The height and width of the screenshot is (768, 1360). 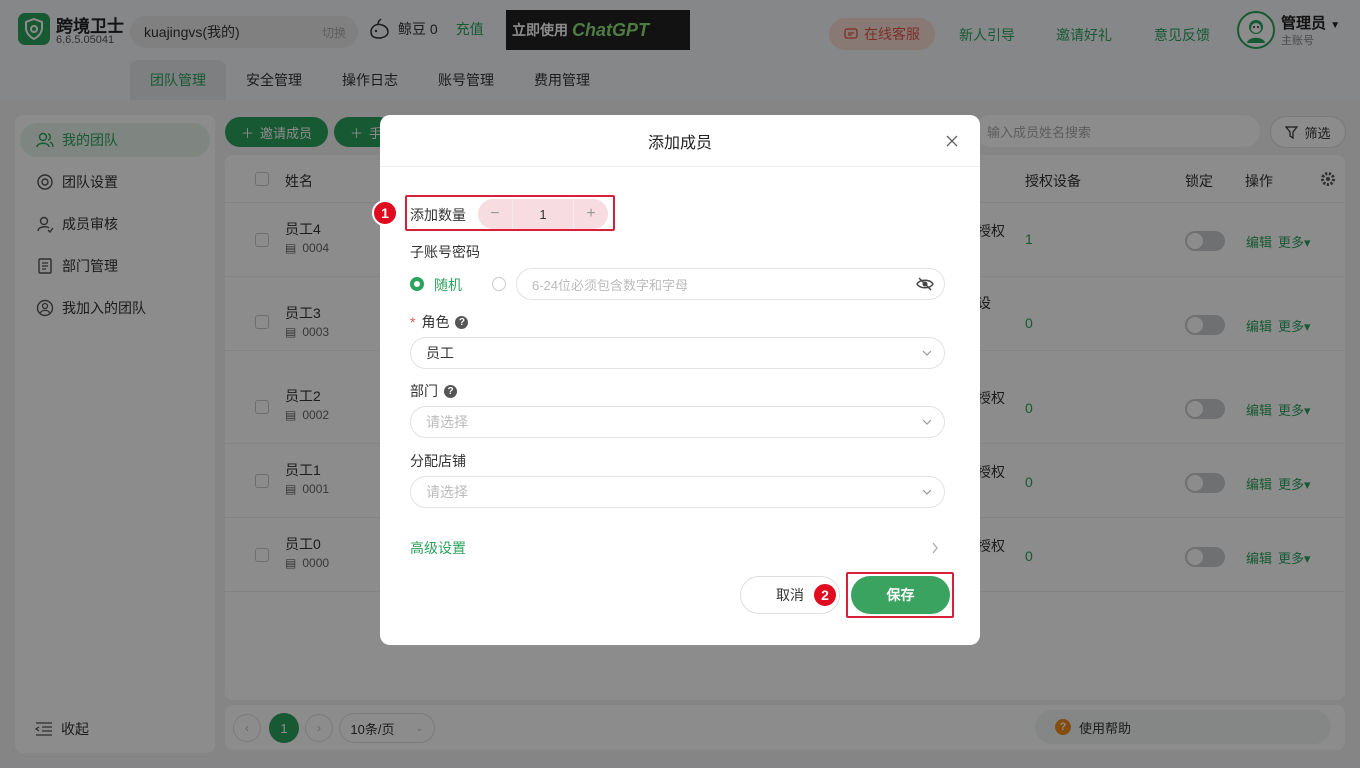 What do you see at coordinates (952, 141) in the screenshot?
I see `close-icon` at bounding box center [952, 141].